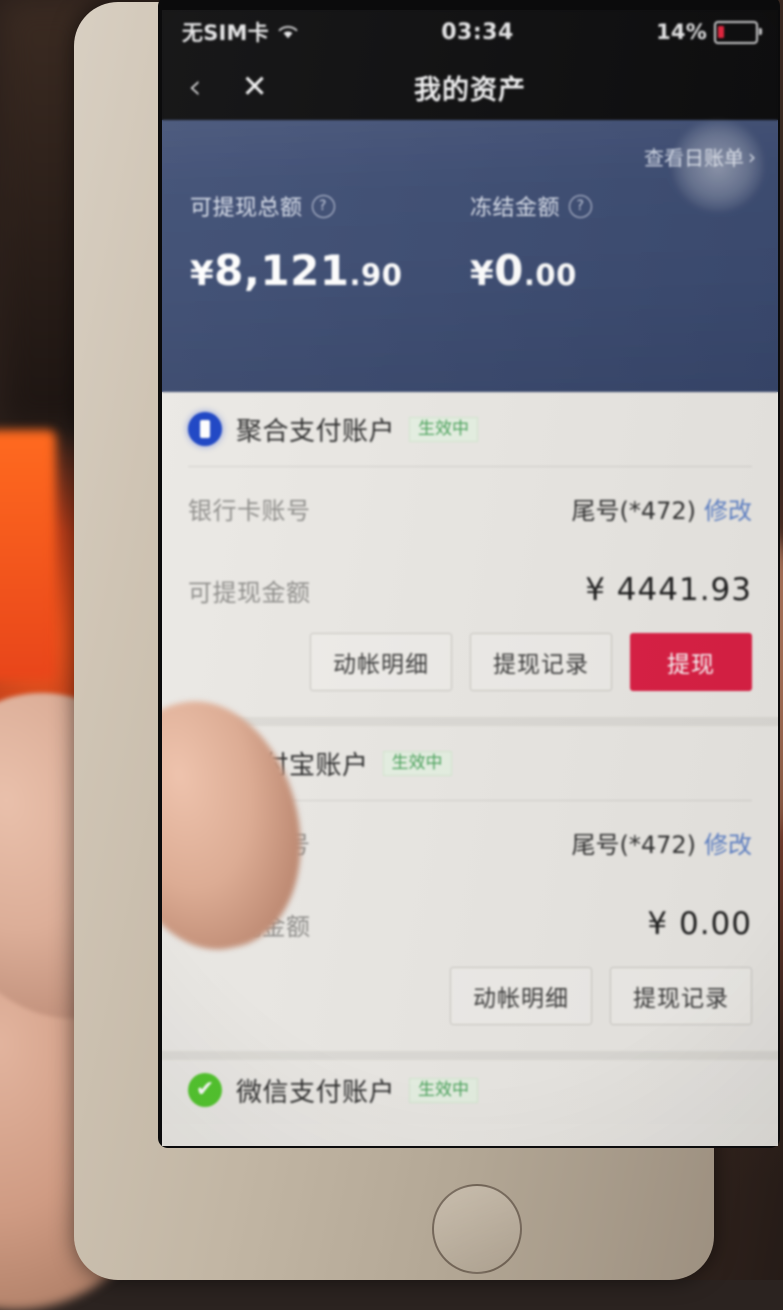 This screenshot has height=1310, width=783. What do you see at coordinates (205, 429) in the screenshot?
I see `aggregate-pay-icon` at bounding box center [205, 429].